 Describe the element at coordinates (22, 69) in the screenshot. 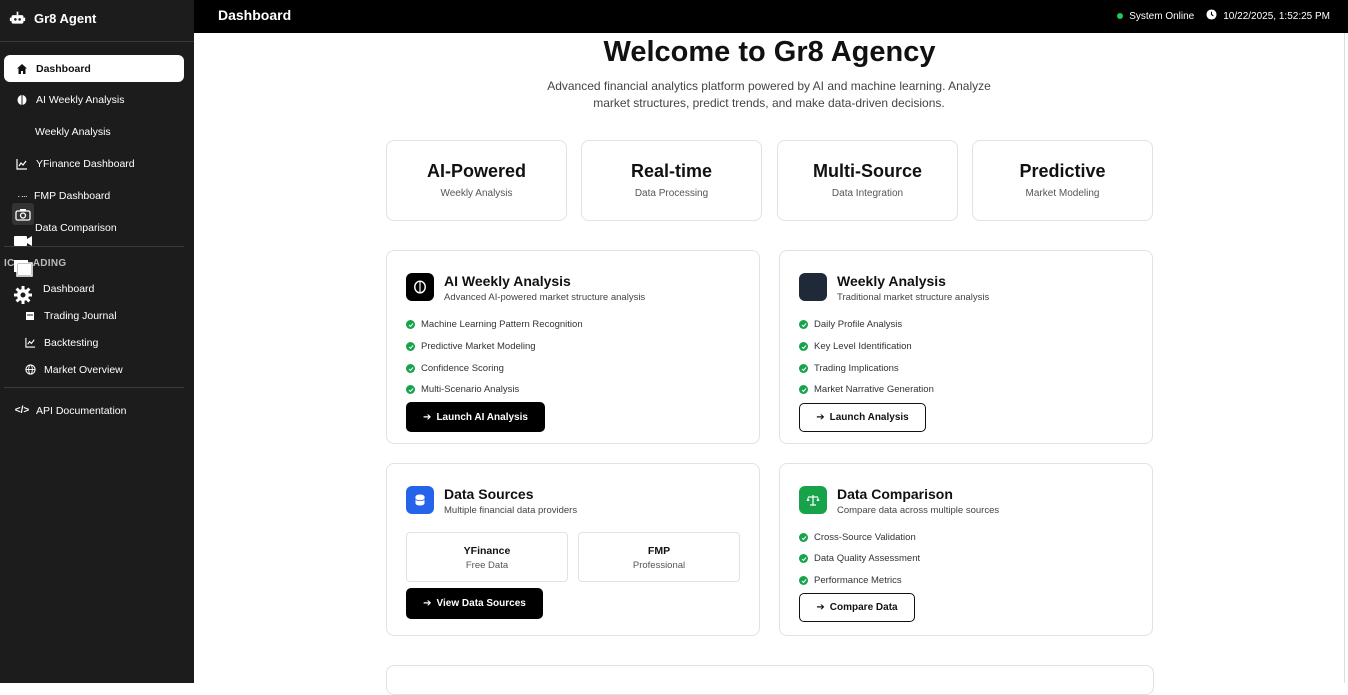

I see `home-icon` at that location.